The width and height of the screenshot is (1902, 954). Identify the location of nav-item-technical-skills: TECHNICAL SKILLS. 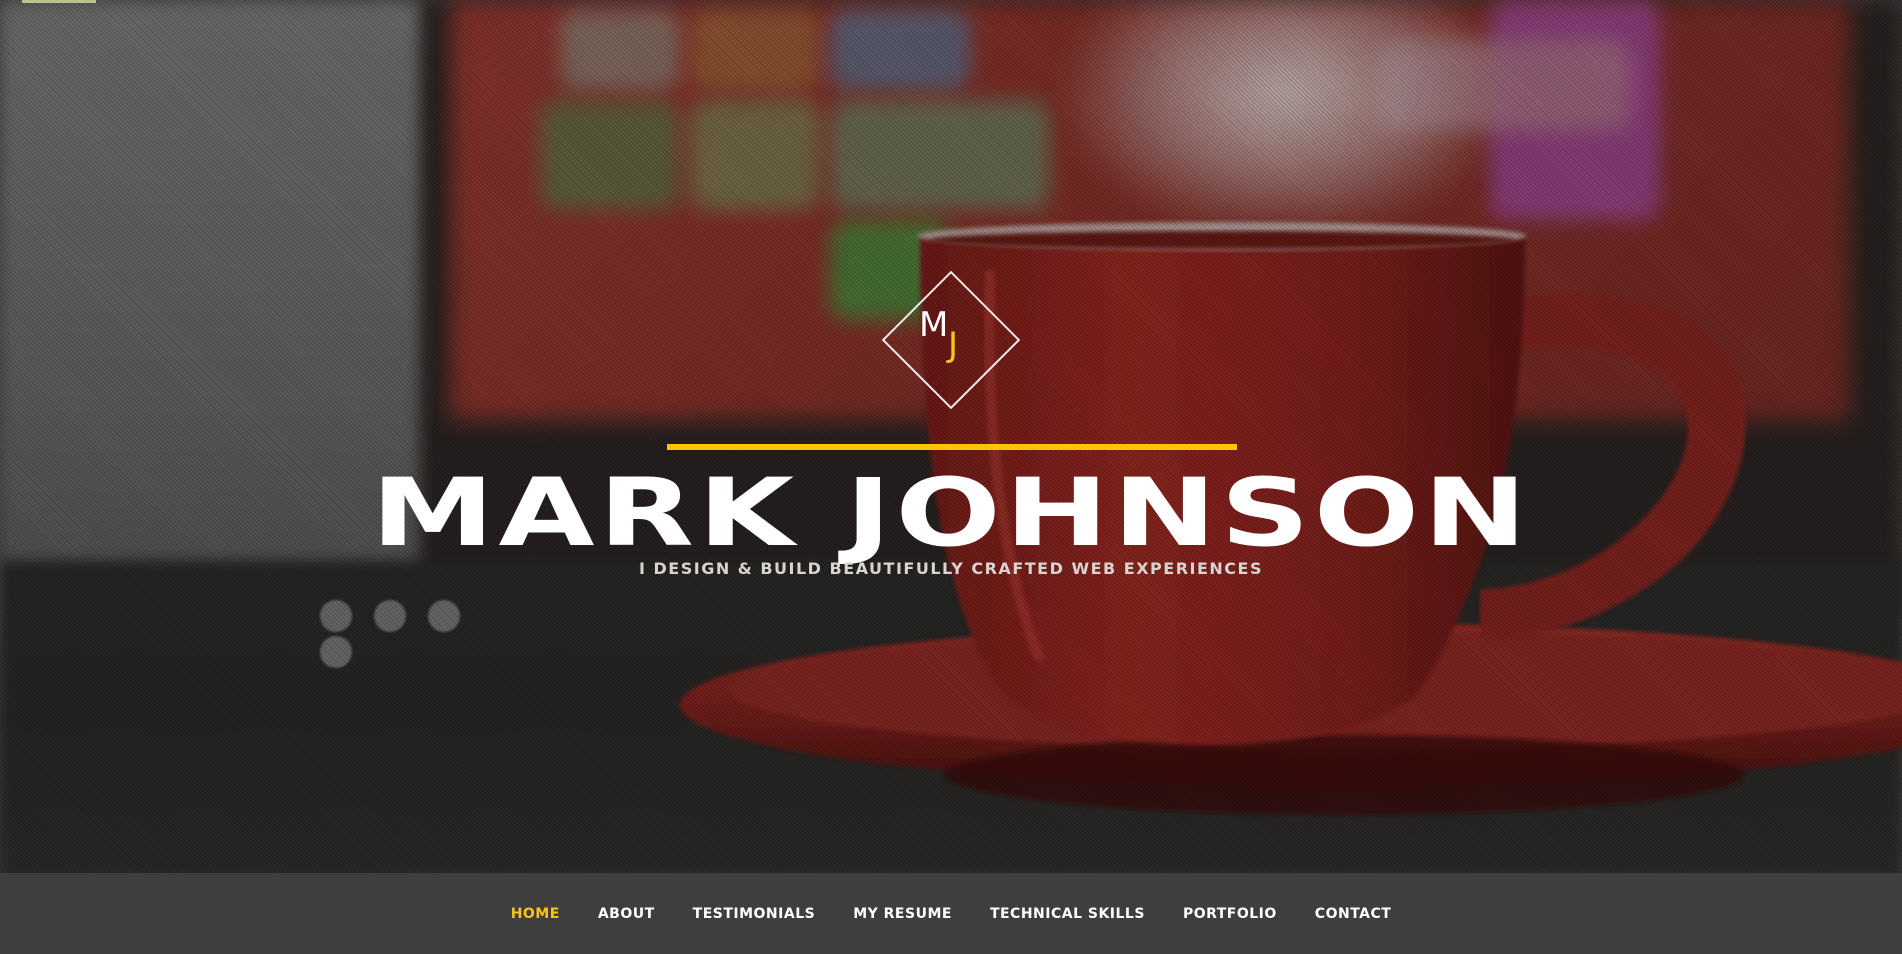
(1067, 914).